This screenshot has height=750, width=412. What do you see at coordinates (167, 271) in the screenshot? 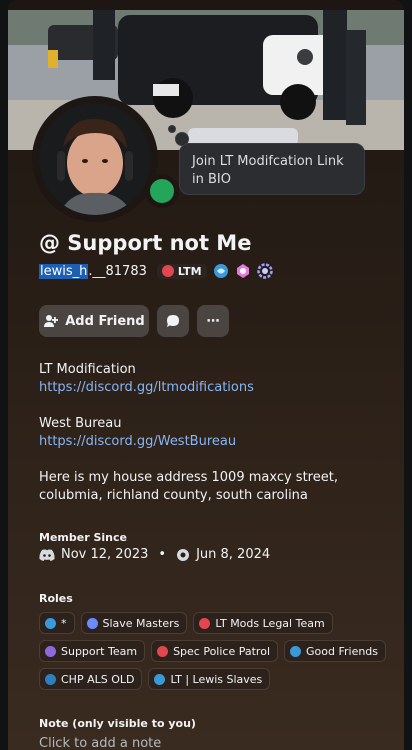
I see `skull-icon` at bounding box center [167, 271].